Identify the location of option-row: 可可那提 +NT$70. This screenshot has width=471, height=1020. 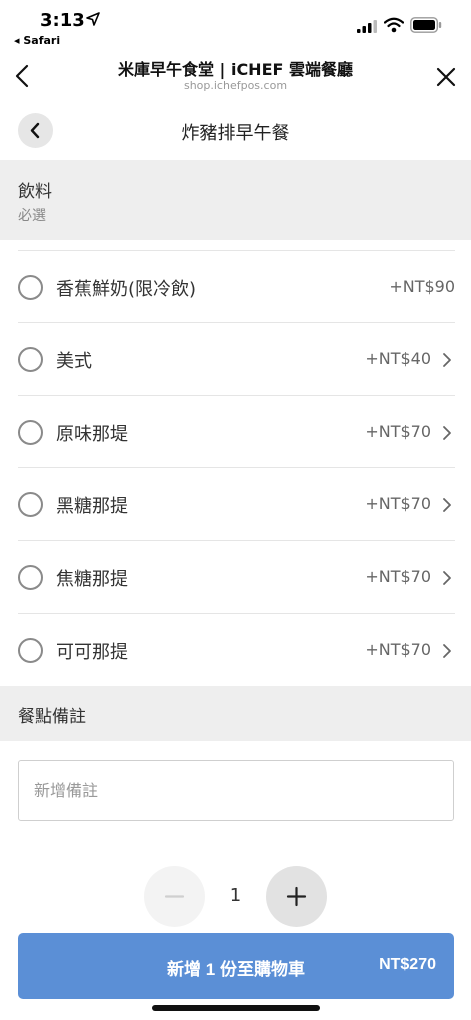
(236, 649).